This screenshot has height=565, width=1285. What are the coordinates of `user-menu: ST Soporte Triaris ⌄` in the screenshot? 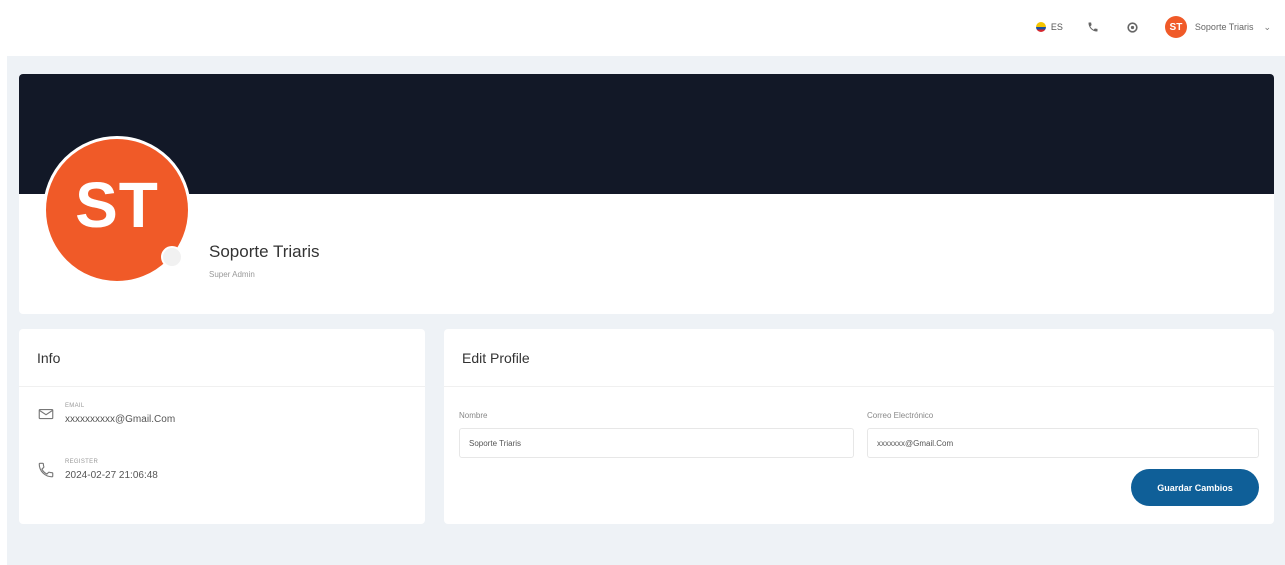 It's located at (1217, 27).